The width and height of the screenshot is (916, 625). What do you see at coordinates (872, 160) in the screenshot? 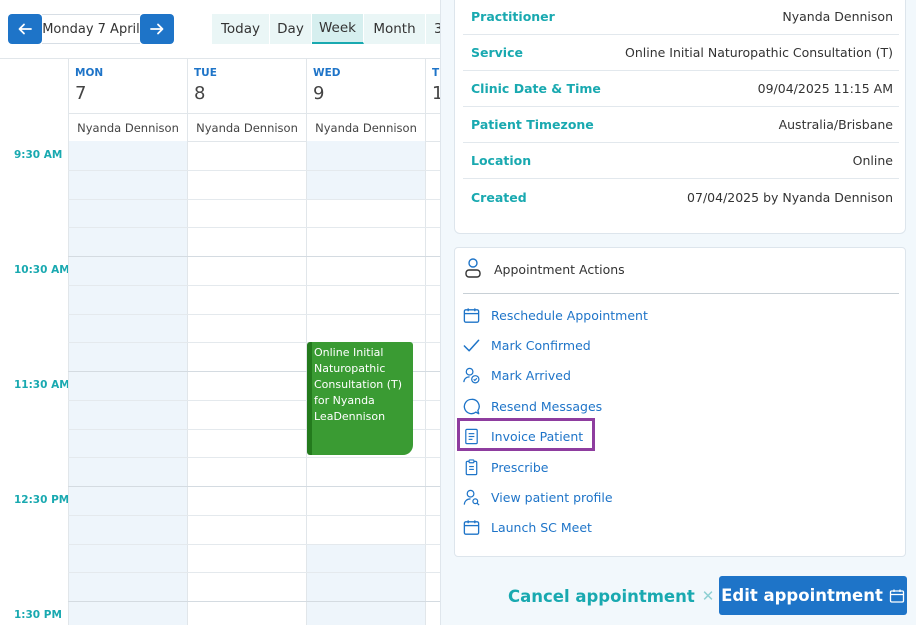
I see `detail-value: Online` at bounding box center [872, 160].